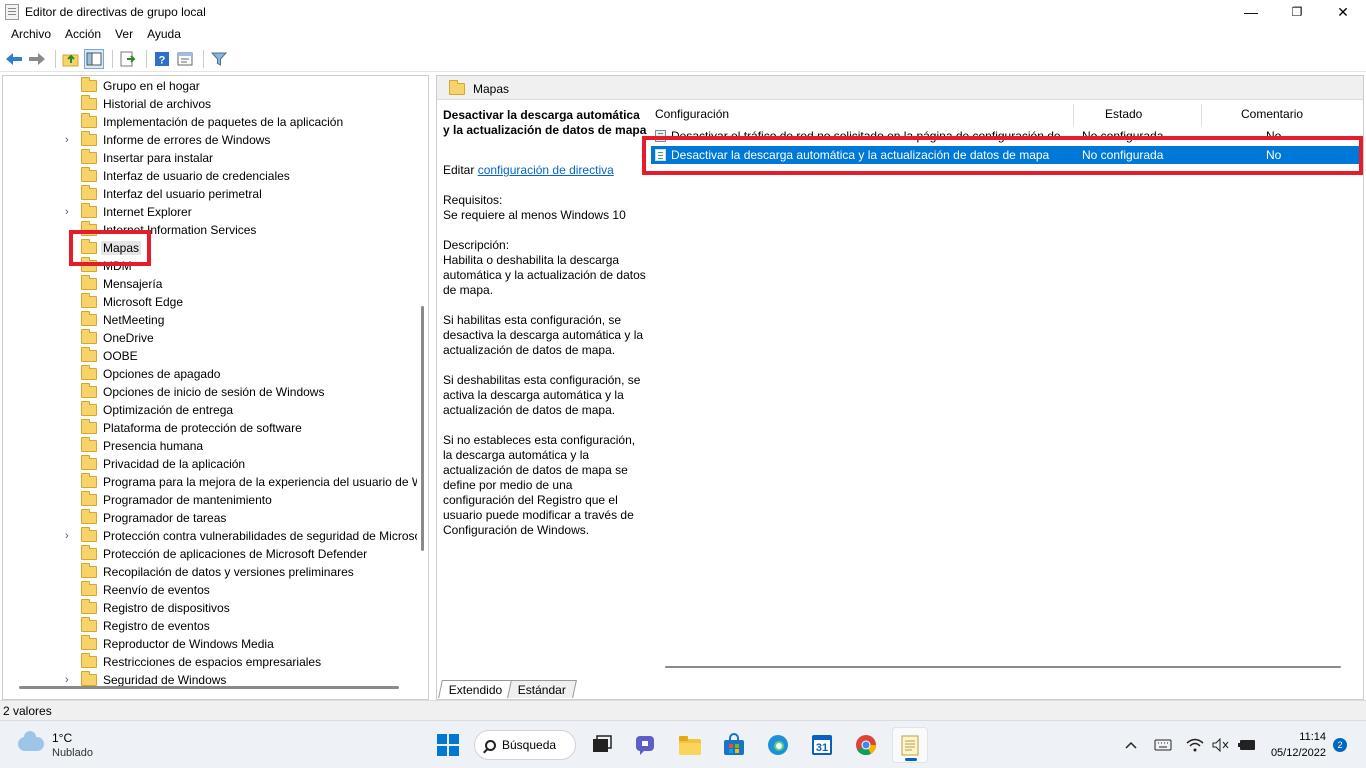 The image size is (1366, 768). What do you see at coordinates (71, 59) in the screenshot?
I see `up-folder-icon` at bounding box center [71, 59].